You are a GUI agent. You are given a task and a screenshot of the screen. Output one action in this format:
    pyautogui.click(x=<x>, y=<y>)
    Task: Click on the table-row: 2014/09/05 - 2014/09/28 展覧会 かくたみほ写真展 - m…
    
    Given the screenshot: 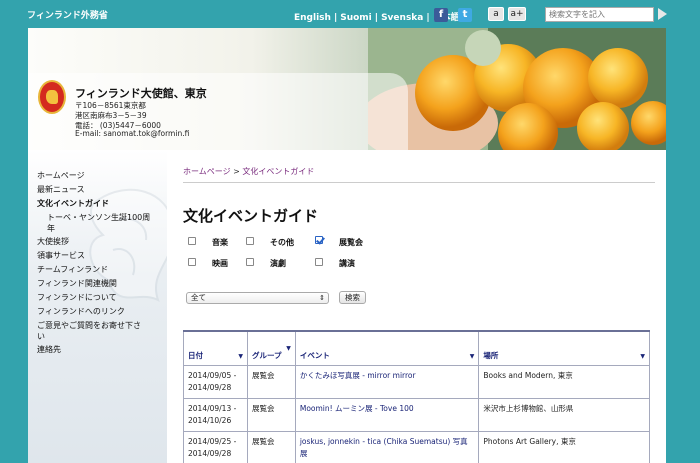 What is the action you would take?
    pyautogui.click(x=416, y=381)
    